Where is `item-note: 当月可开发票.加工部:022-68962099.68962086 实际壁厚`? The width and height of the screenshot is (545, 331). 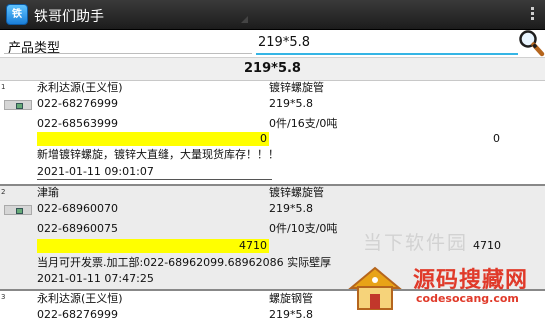
item-note: 当月可开发票.加工部:022-68962099.68962086 实际壁厚 is located at coordinates (184, 262).